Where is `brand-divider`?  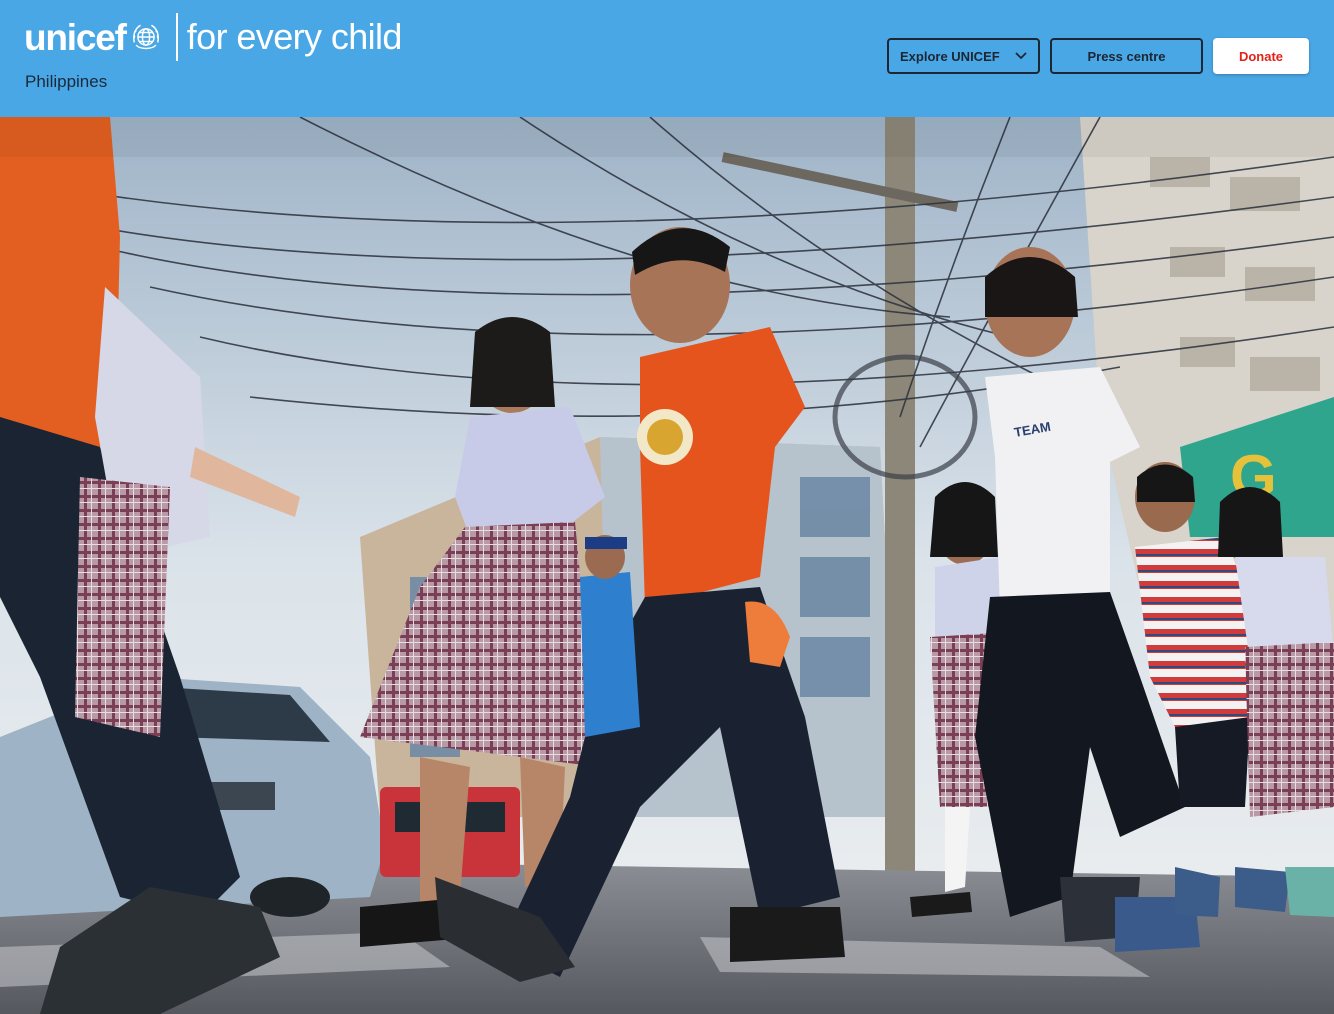 brand-divider is located at coordinates (176, 37).